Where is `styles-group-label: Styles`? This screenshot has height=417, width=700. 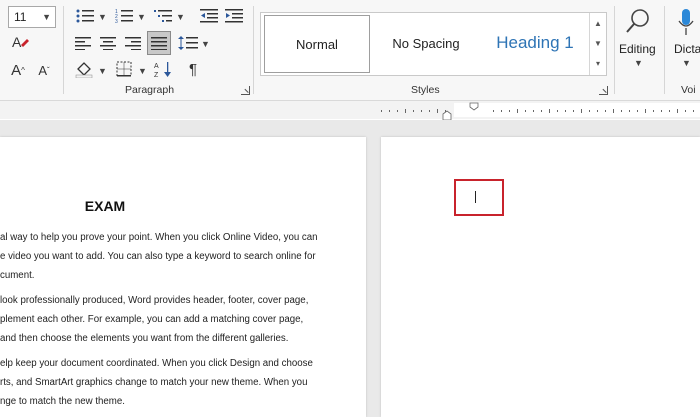
styles-group-label: Styles is located at coordinates (425, 90).